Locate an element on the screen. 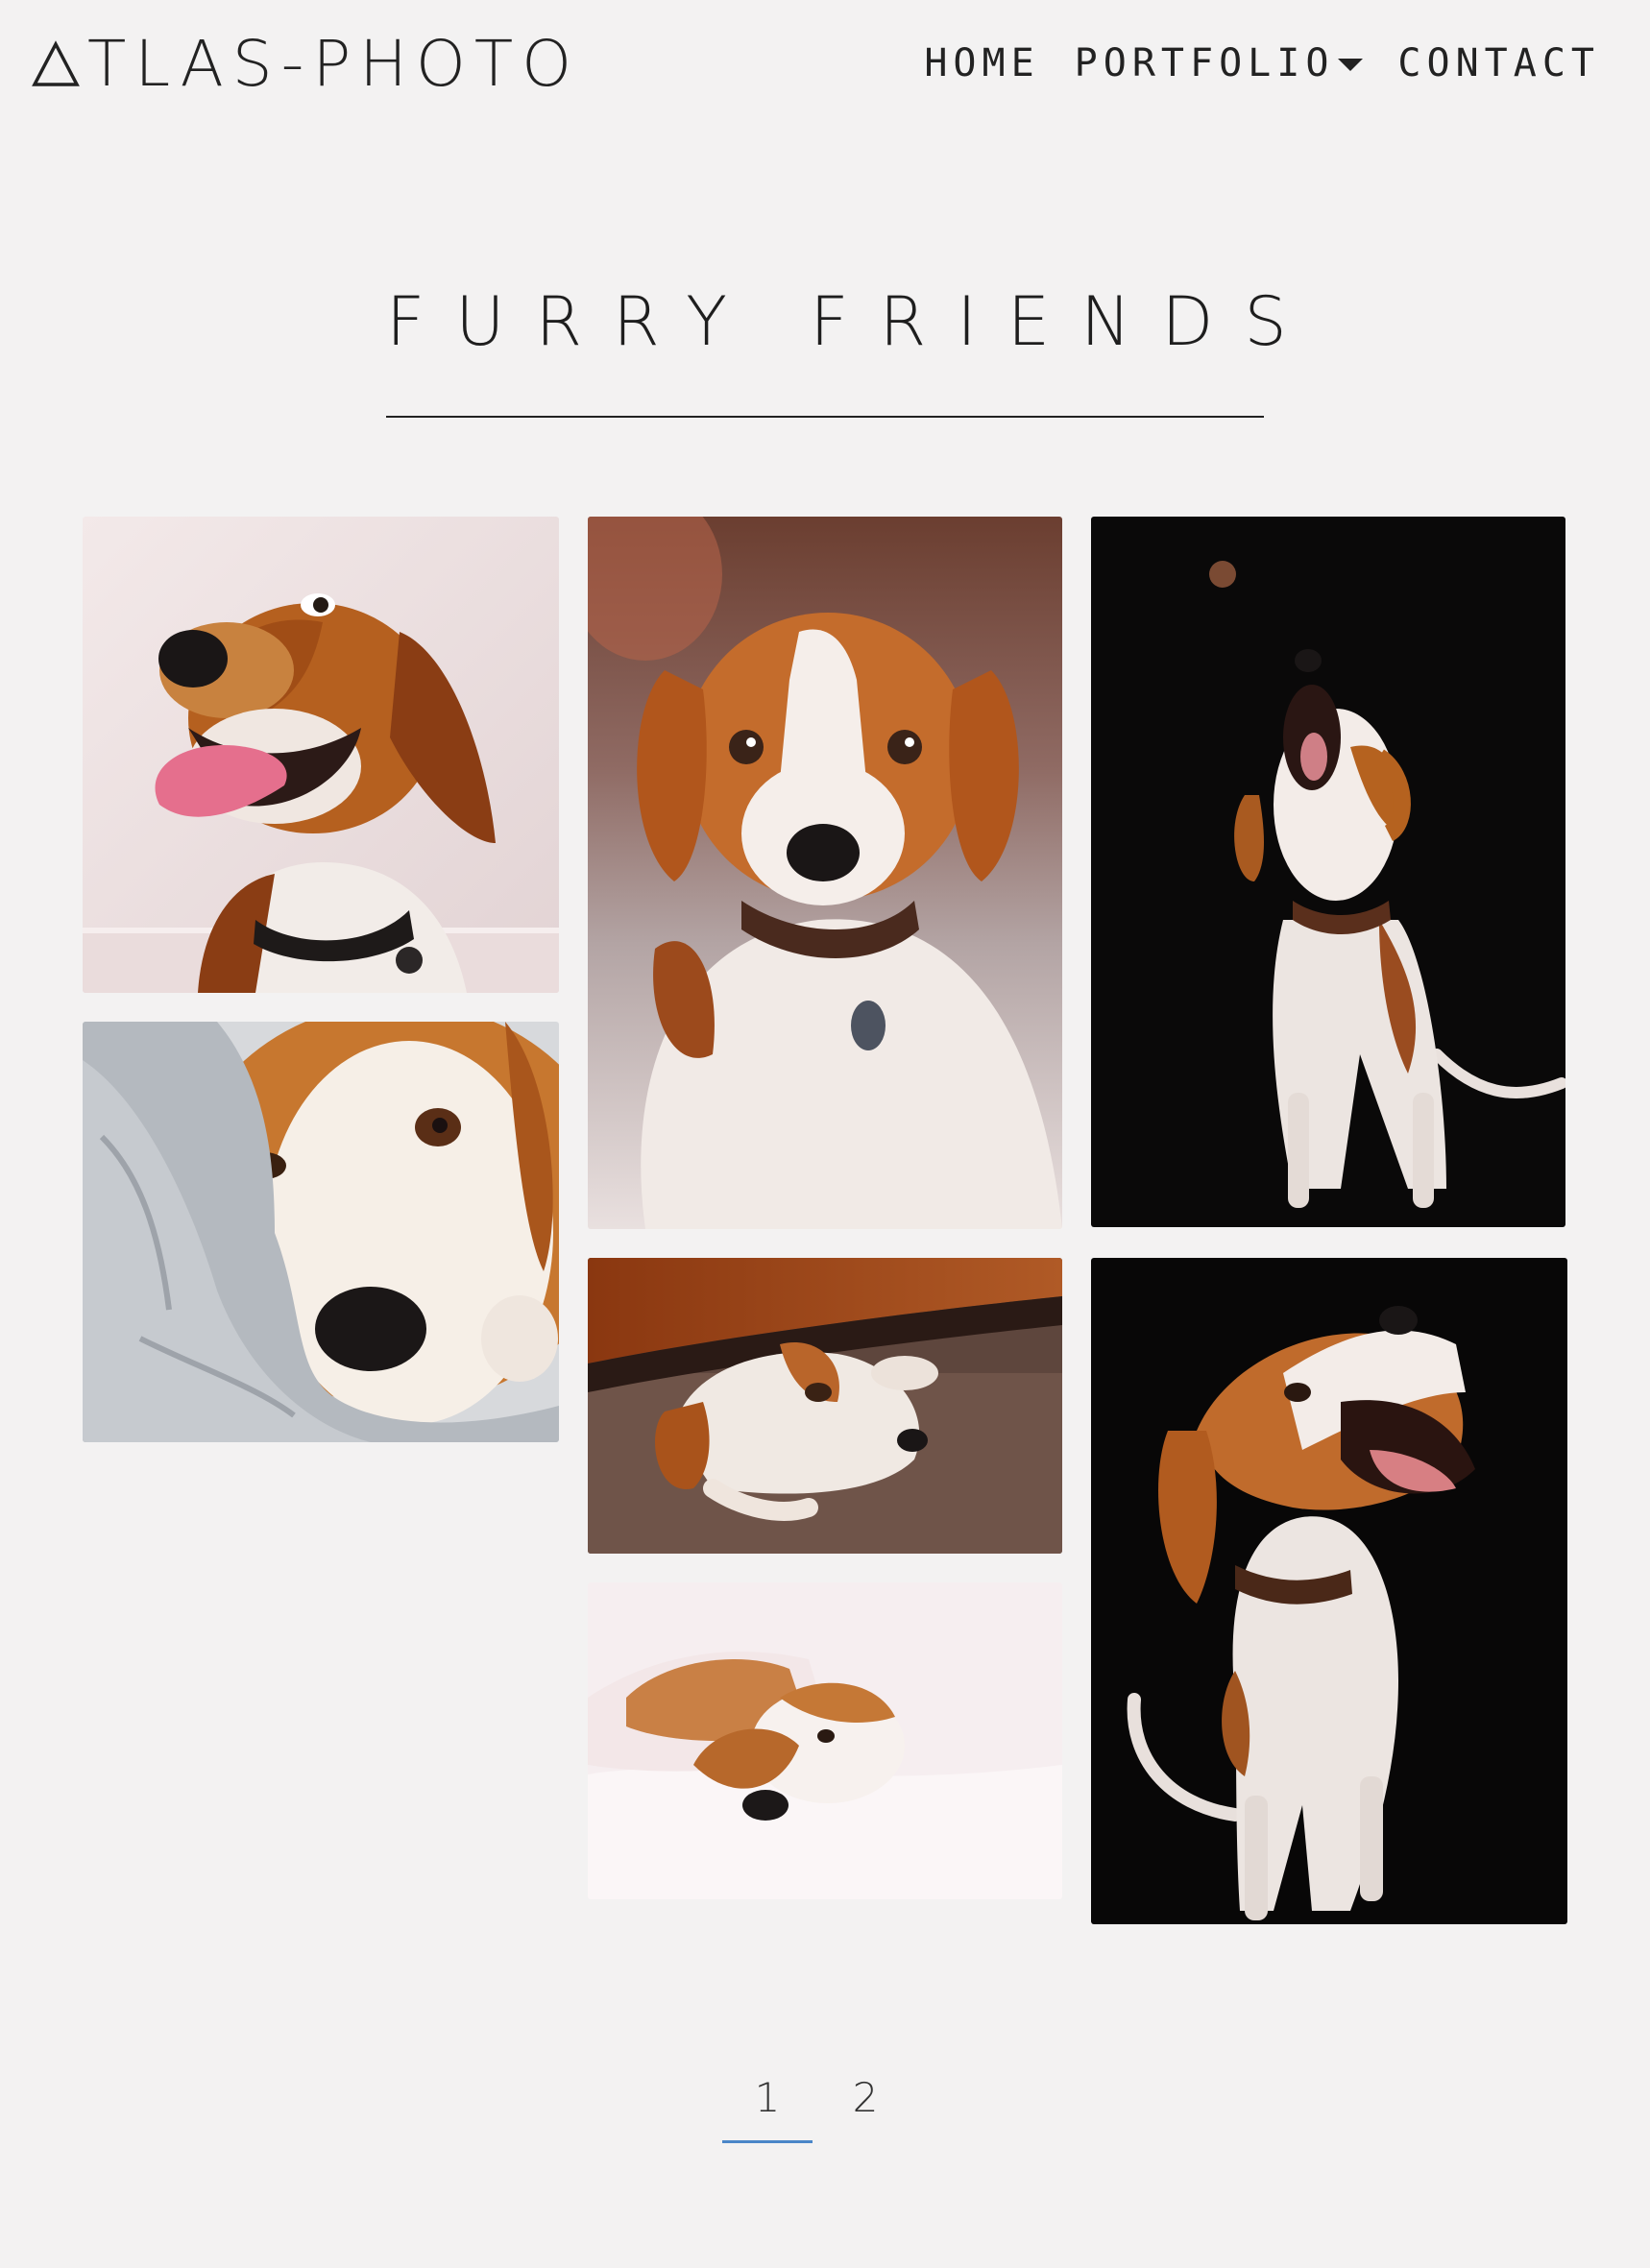  main-nav: HOME PORTFOLIO CONTACT is located at coordinates (1262, 63).